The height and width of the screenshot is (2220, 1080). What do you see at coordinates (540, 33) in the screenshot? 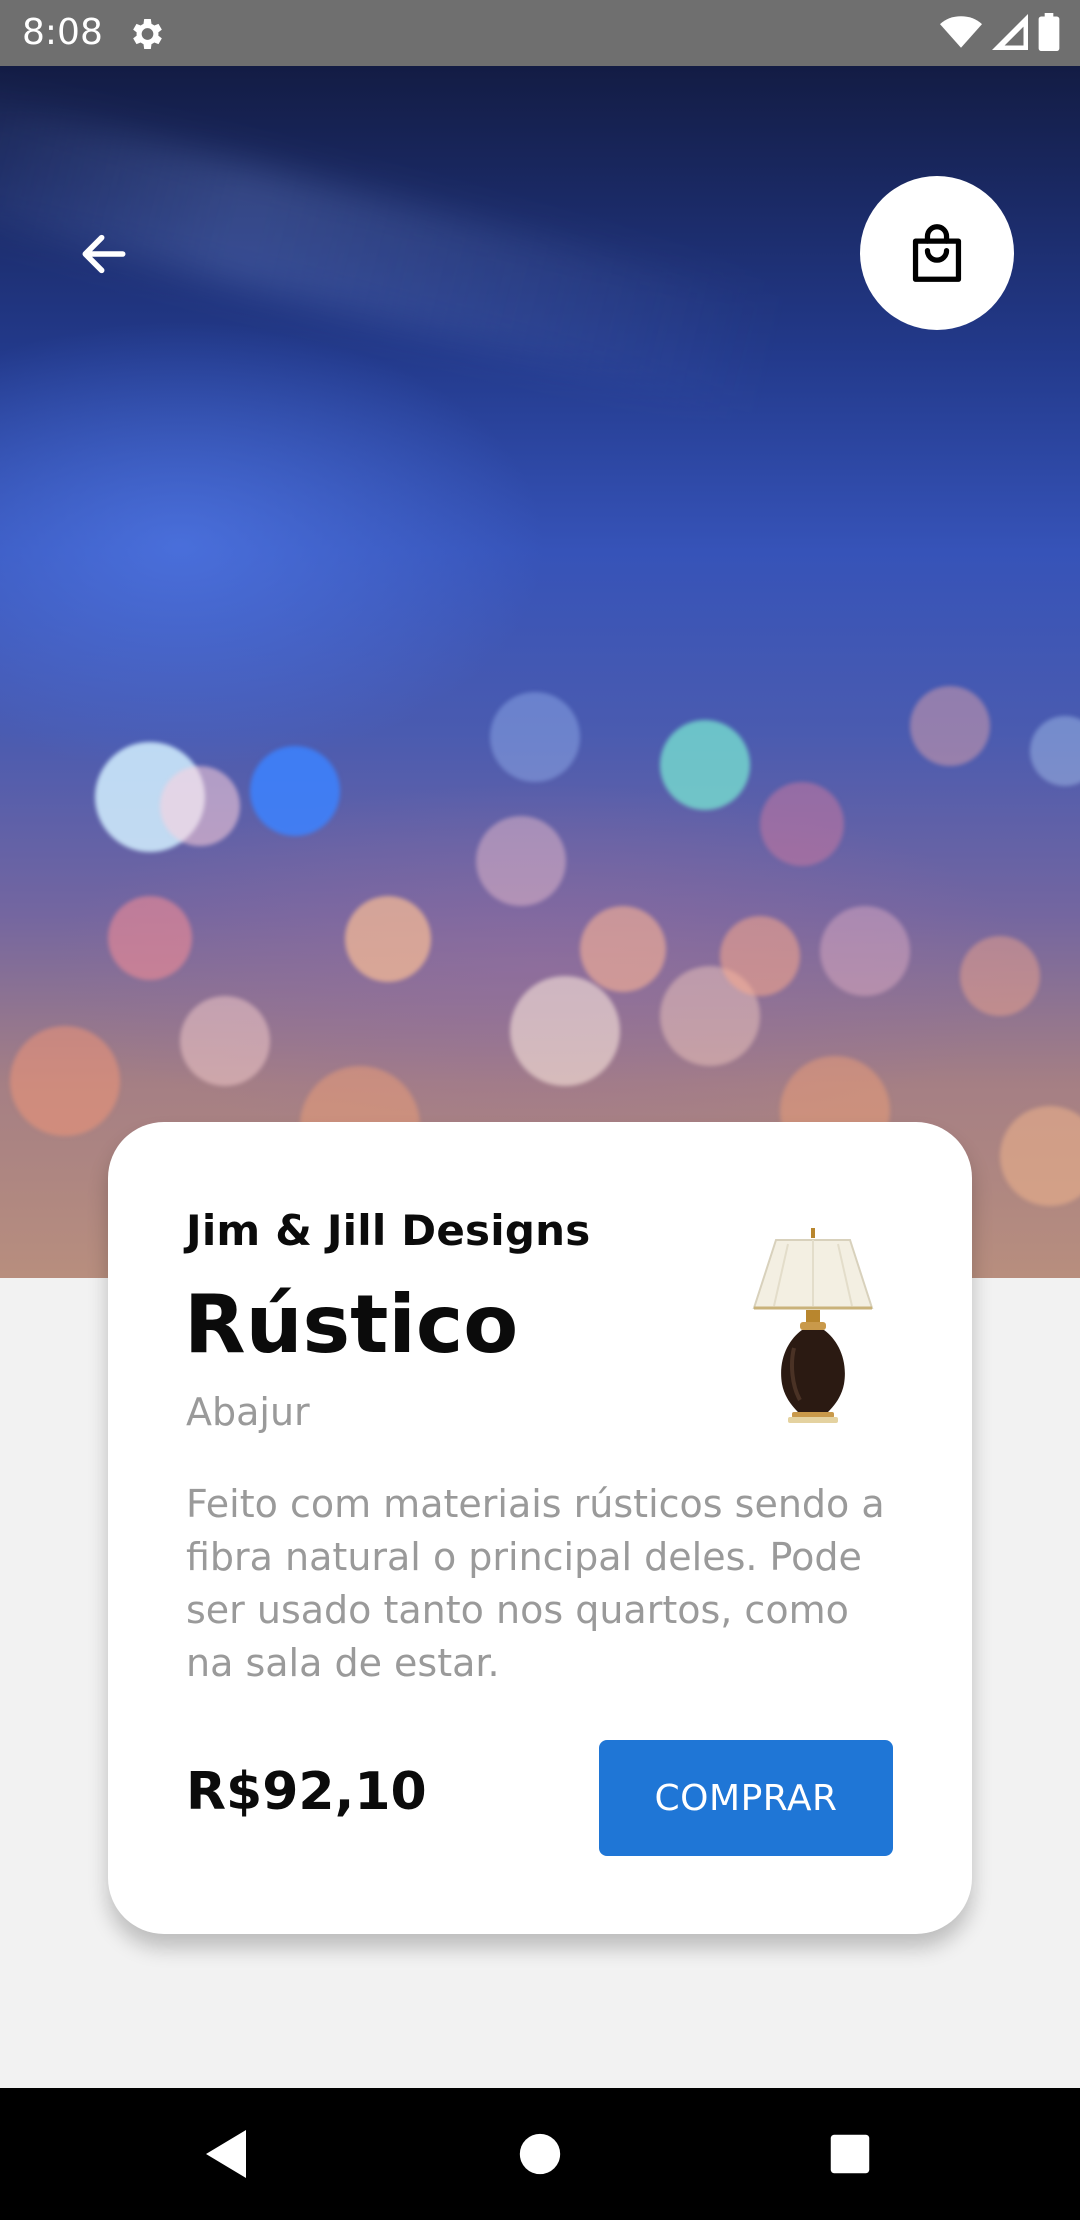
I see `status-bar: 8:08` at bounding box center [540, 33].